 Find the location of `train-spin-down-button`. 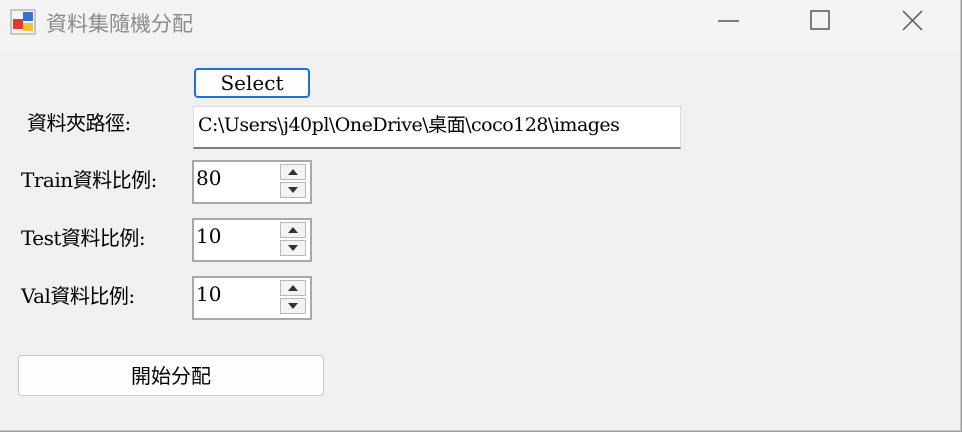

train-spin-down-button is located at coordinates (293, 190).